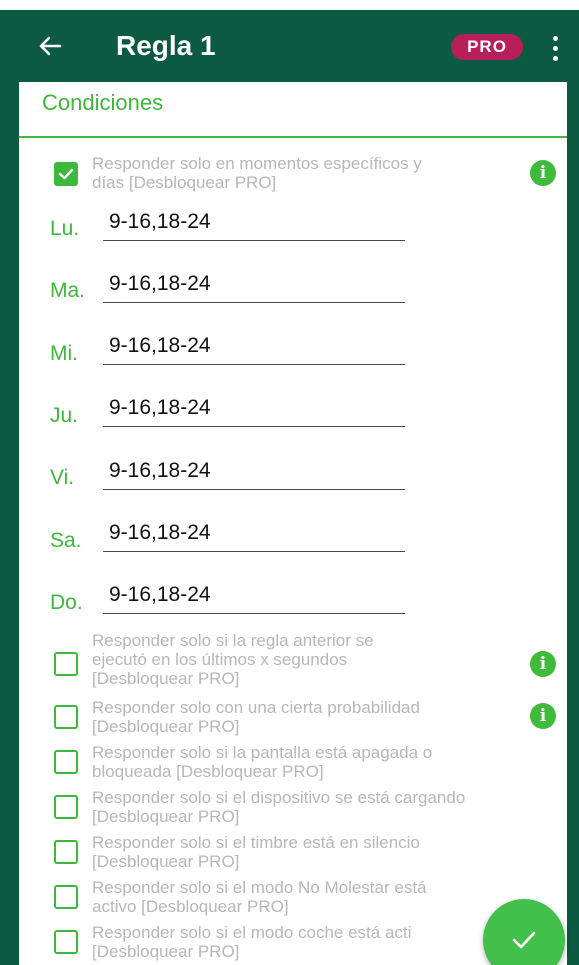 The height and width of the screenshot is (965, 579). What do you see at coordinates (66, 852) in the screenshot?
I see `ringer-silent-checkbox` at bounding box center [66, 852].